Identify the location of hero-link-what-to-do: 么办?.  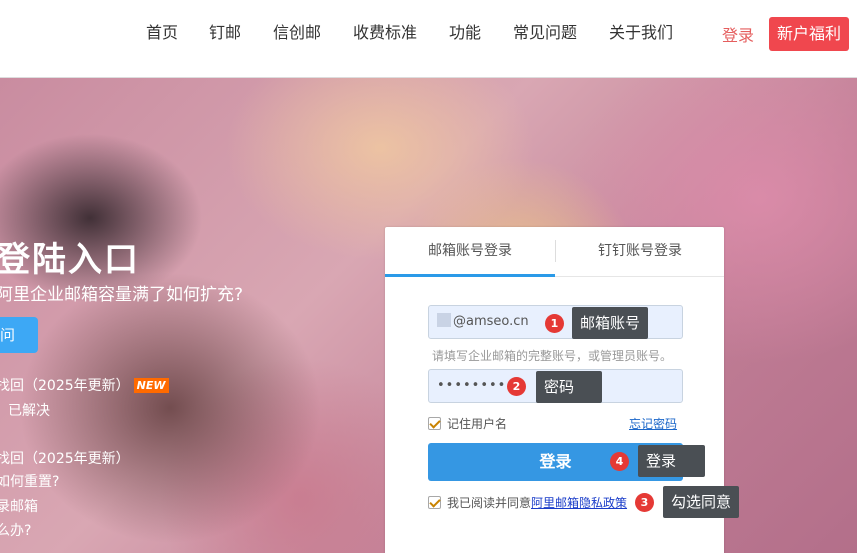
(15, 530).